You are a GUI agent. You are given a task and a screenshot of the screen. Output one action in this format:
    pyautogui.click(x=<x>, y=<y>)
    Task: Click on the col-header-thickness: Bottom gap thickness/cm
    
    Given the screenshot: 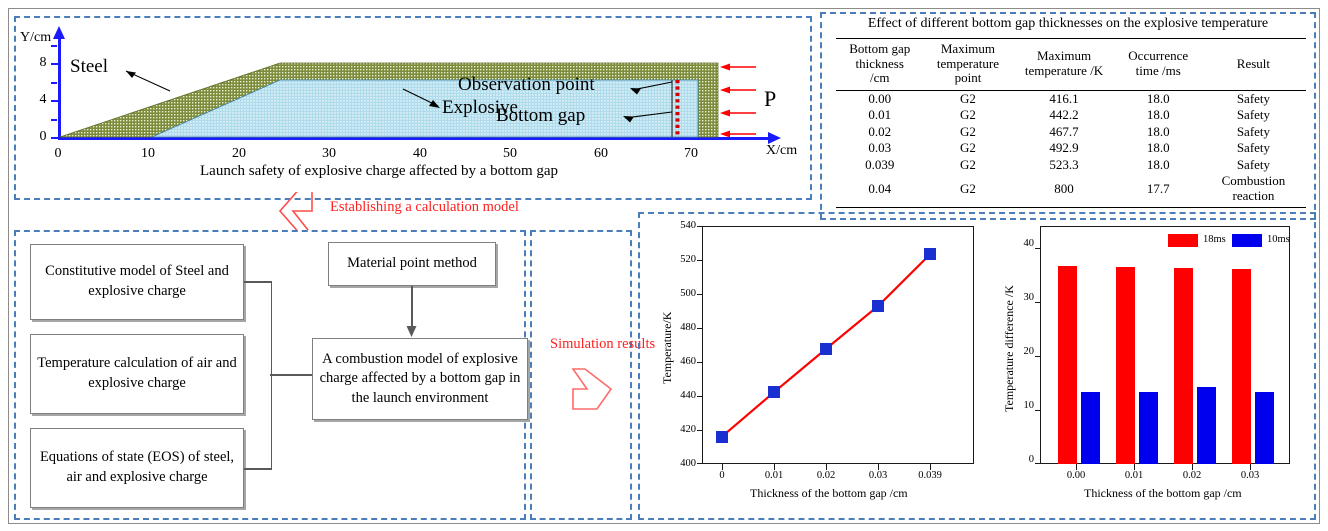 What is the action you would take?
    pyautogui.click(x=880, y=64)
    